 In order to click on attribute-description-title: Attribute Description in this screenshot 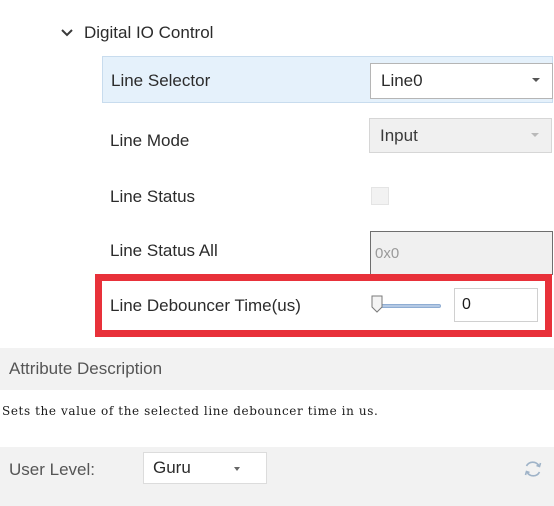, I will do `click(86, 368)`.